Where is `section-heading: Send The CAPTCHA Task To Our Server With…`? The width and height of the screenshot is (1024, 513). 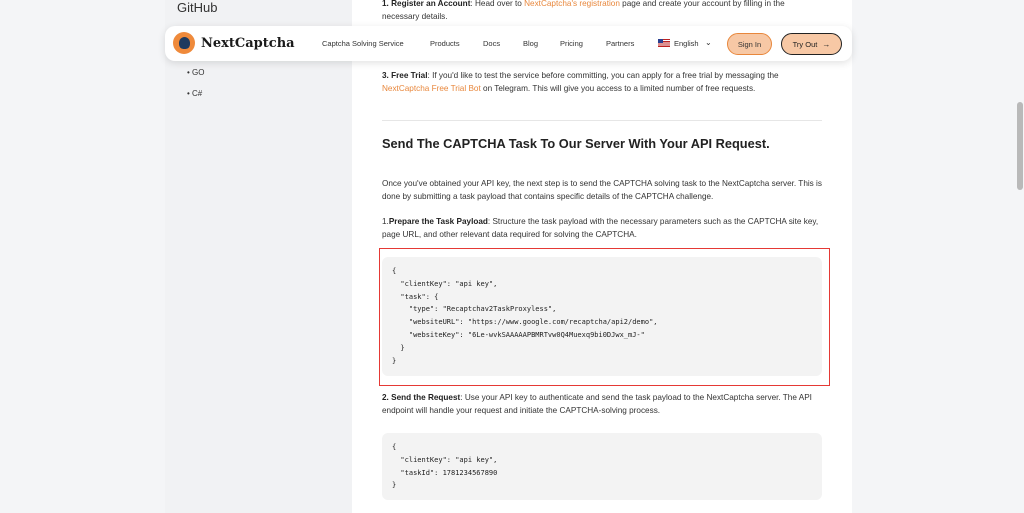
section-heading: Send The CAPTCHA Task To Our Server With… is located at coordinates (576, 143).